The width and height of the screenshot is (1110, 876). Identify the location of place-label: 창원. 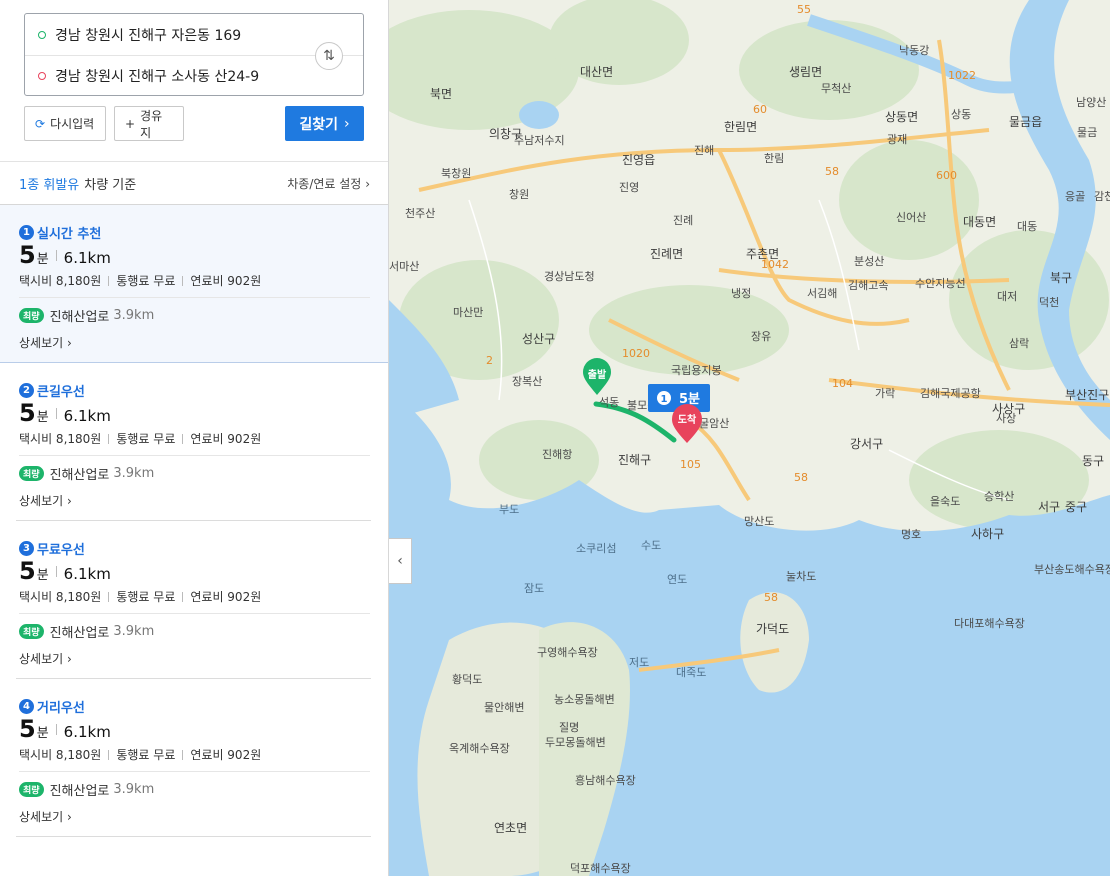
(519, 194).